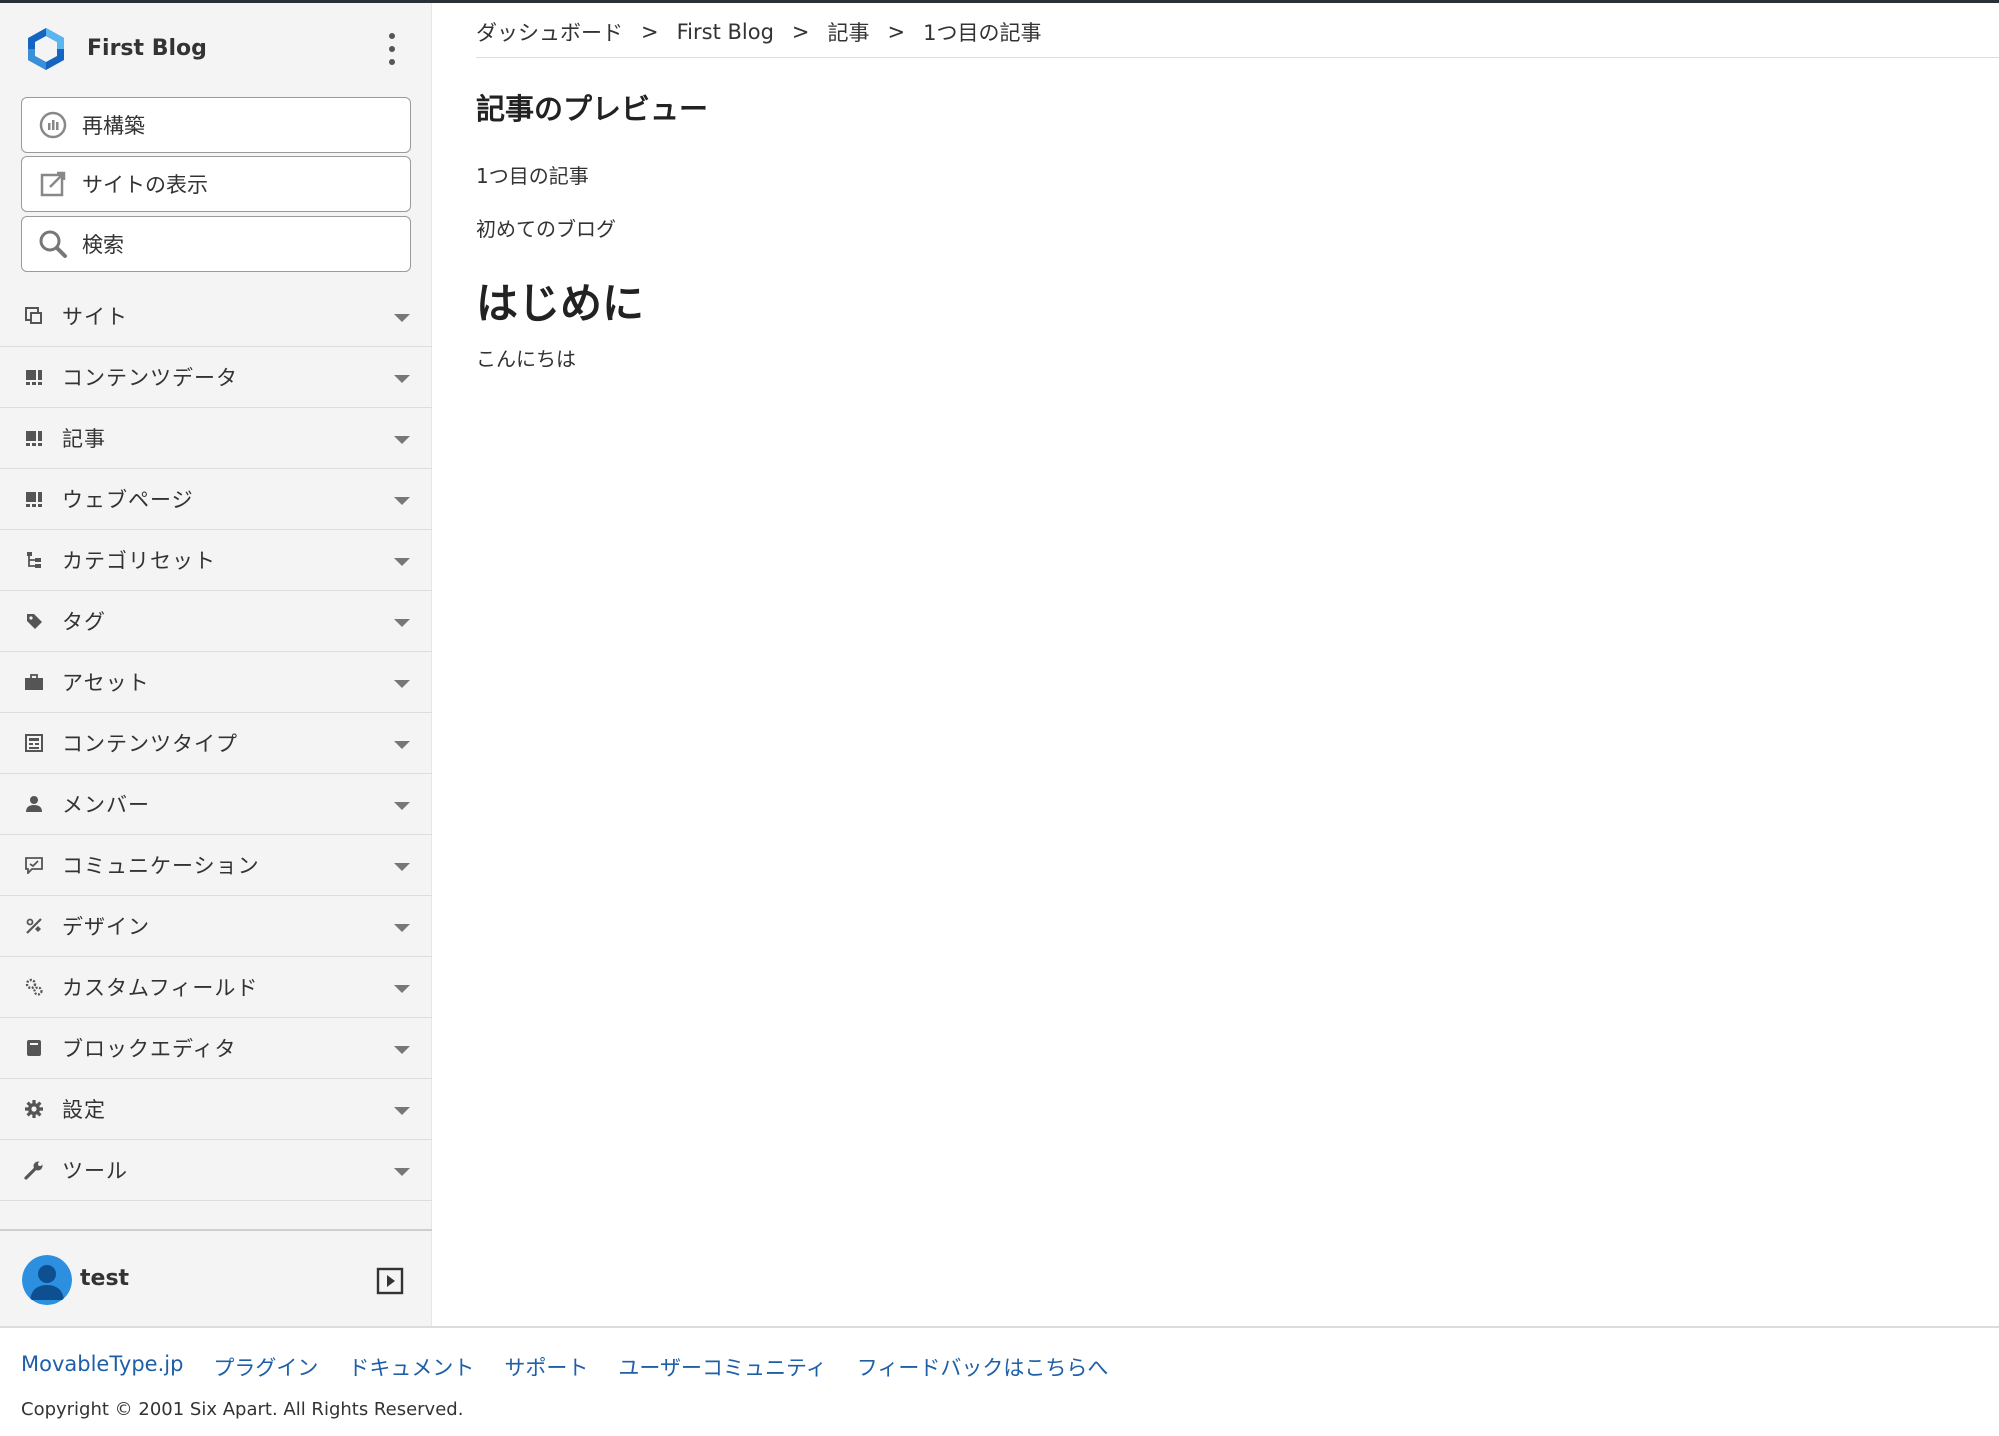 The image size is (1999, 1436). Describe the element at coordinates (722, 1367) in the screenshot. I see `footer-link-community: ユーザーコミュニティ` at that location.